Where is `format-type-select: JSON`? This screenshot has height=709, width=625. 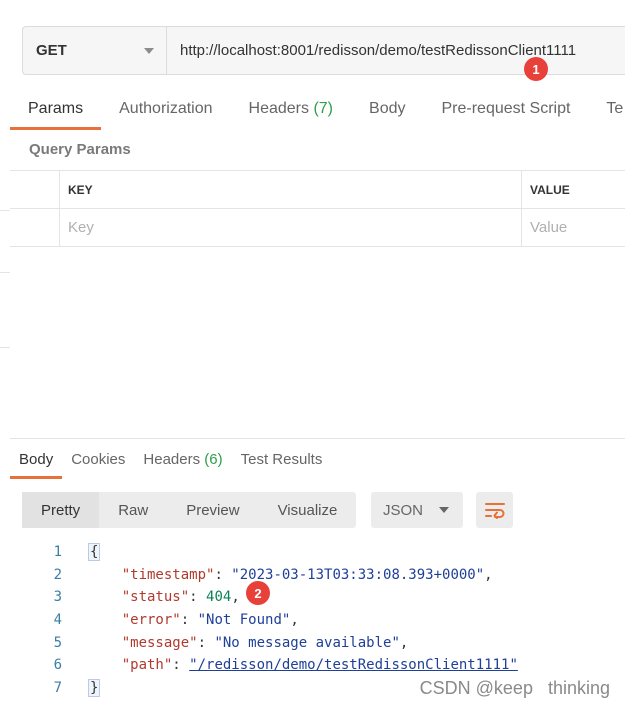
format-type-select: JSON is located at coordinates (417, 510).